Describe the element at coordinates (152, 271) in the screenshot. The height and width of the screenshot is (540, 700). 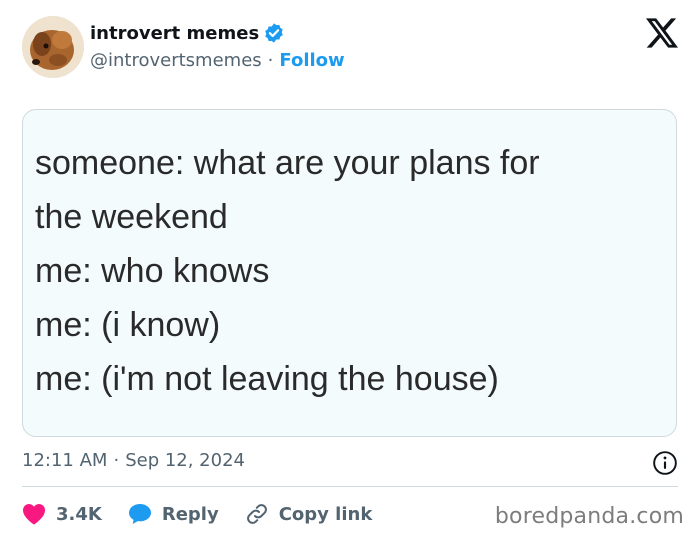
I see `meme-line: me: who knows` at that location.